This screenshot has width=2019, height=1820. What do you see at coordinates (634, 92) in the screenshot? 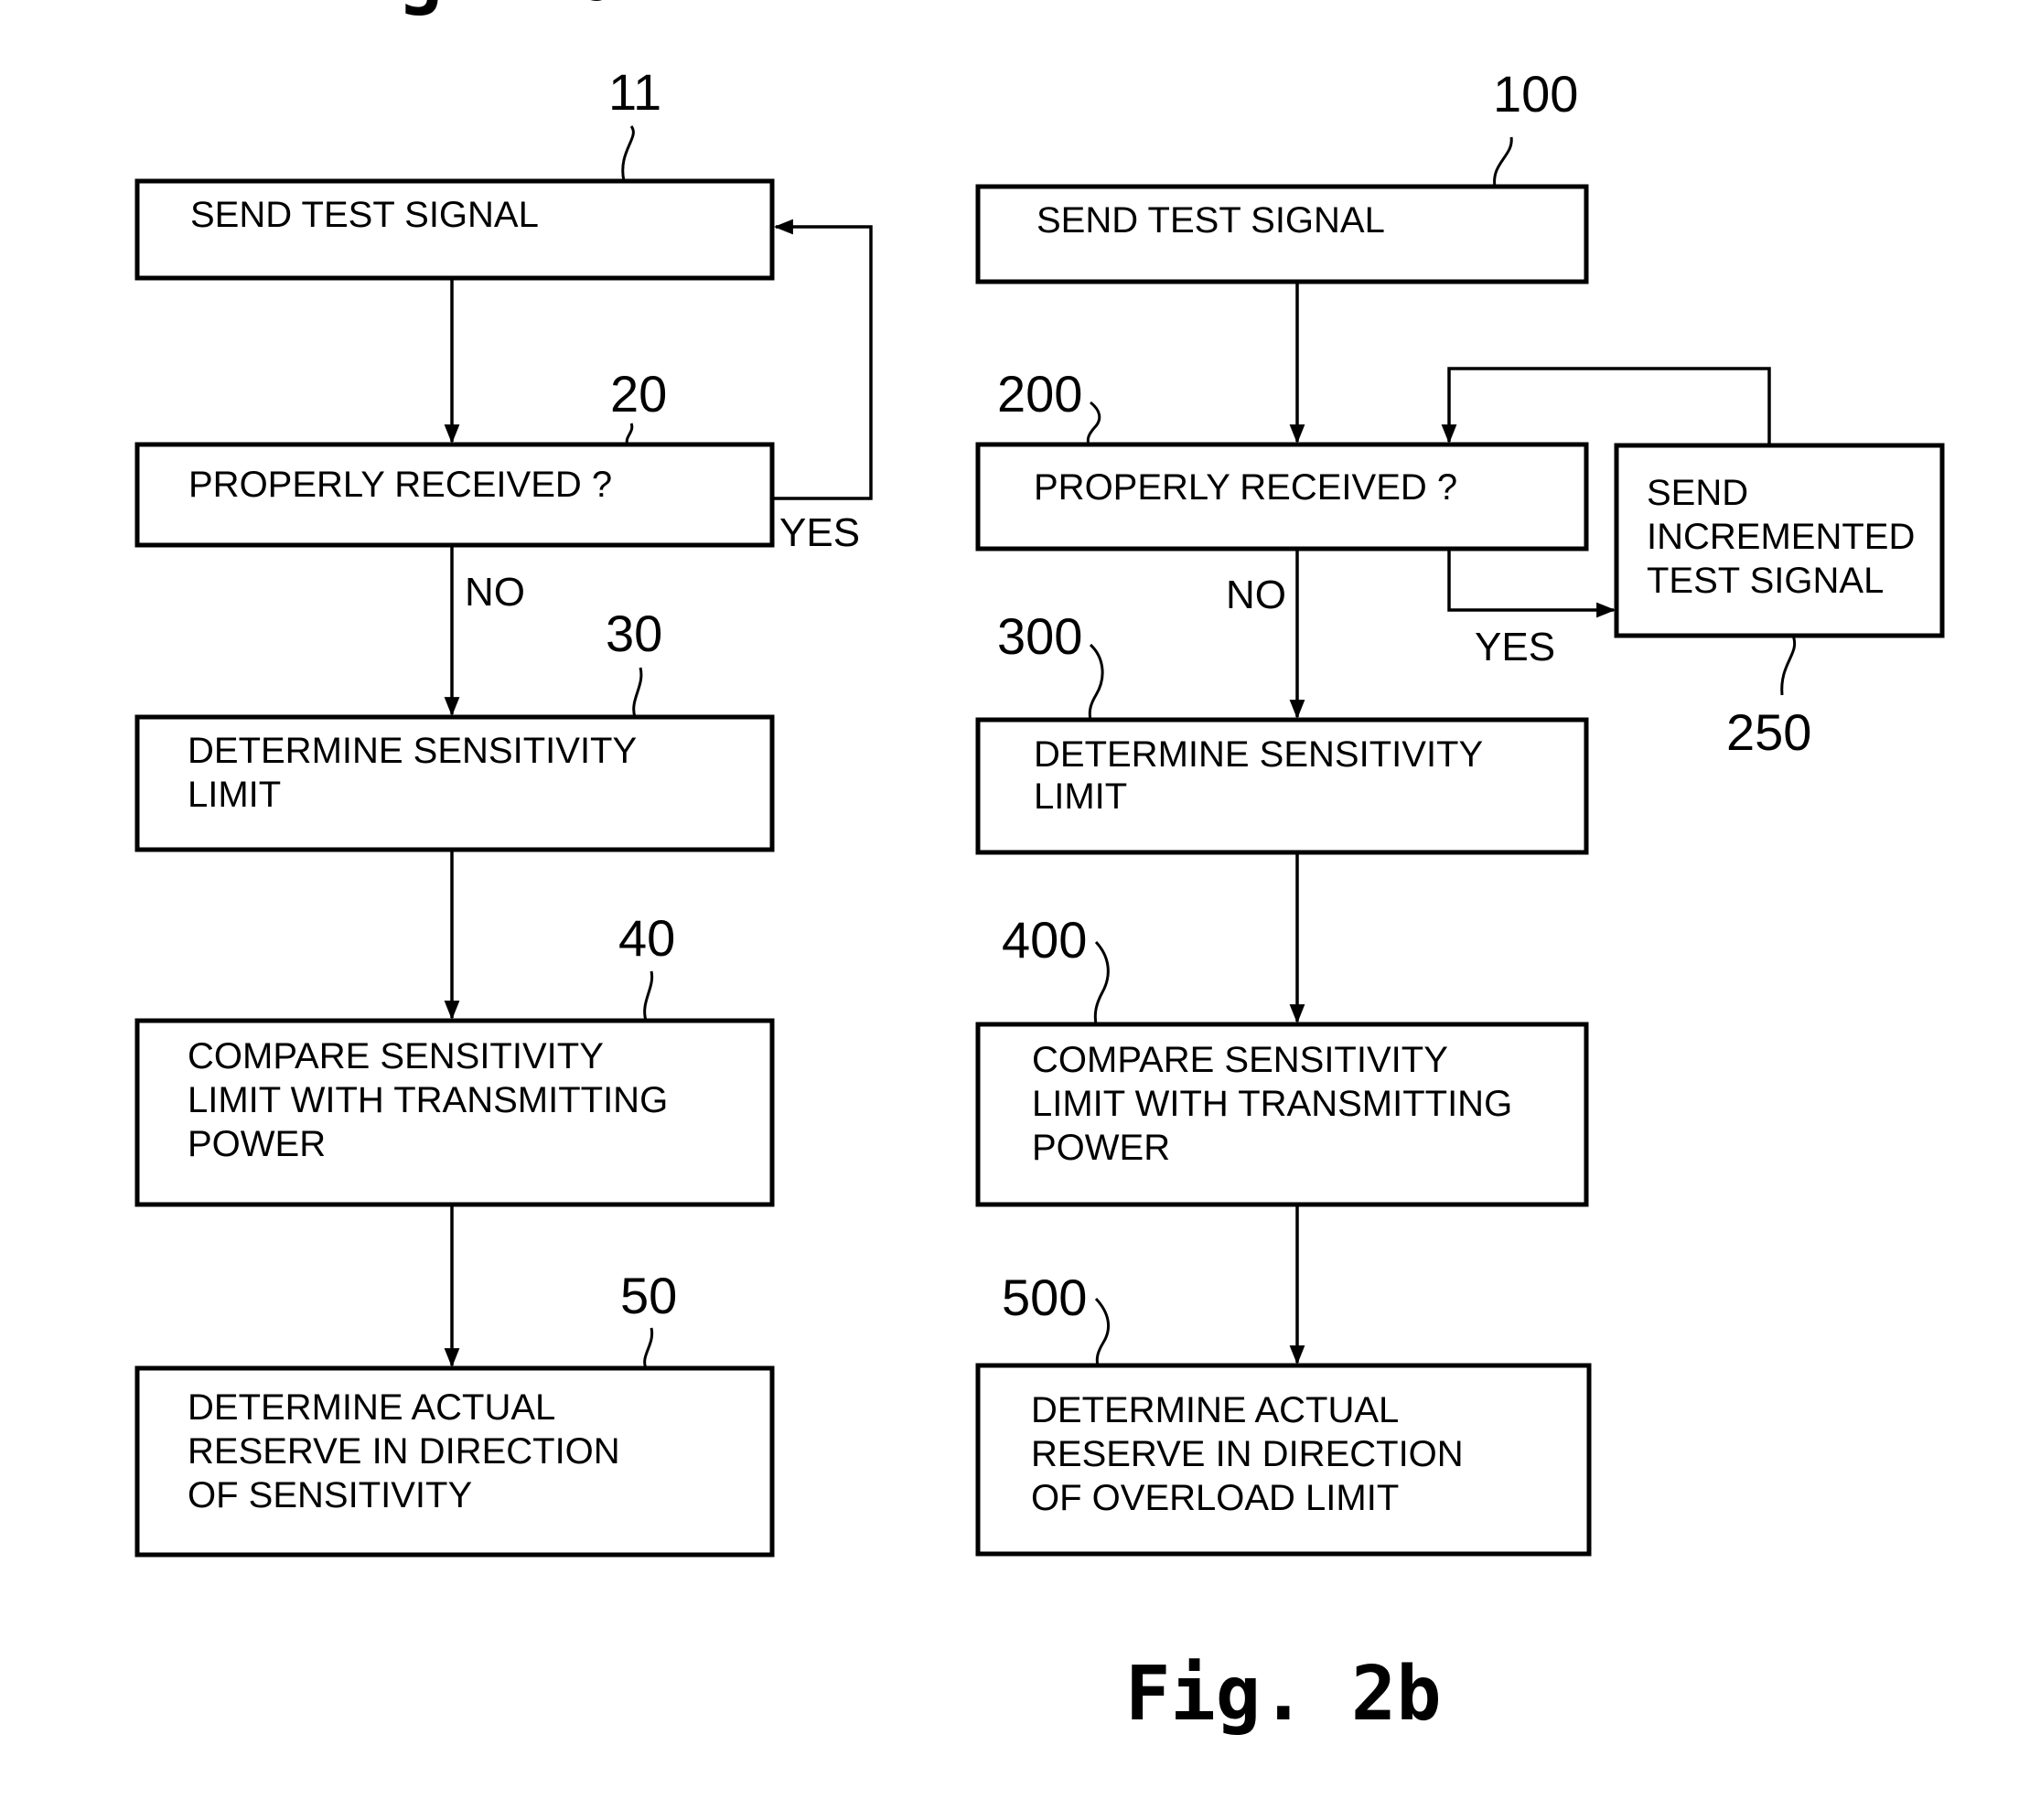
I see `ref-number: 11` at bounding box center [634, 92].